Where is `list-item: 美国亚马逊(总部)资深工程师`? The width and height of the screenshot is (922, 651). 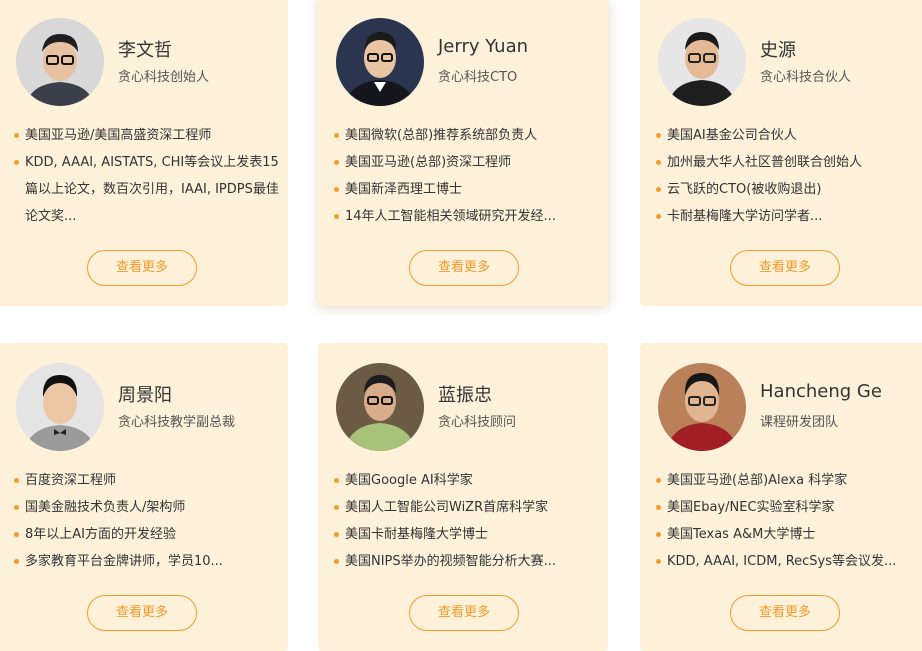
list-item: 美国亚马逊(总部)资深工程师 is located at coordinates (469, 162).